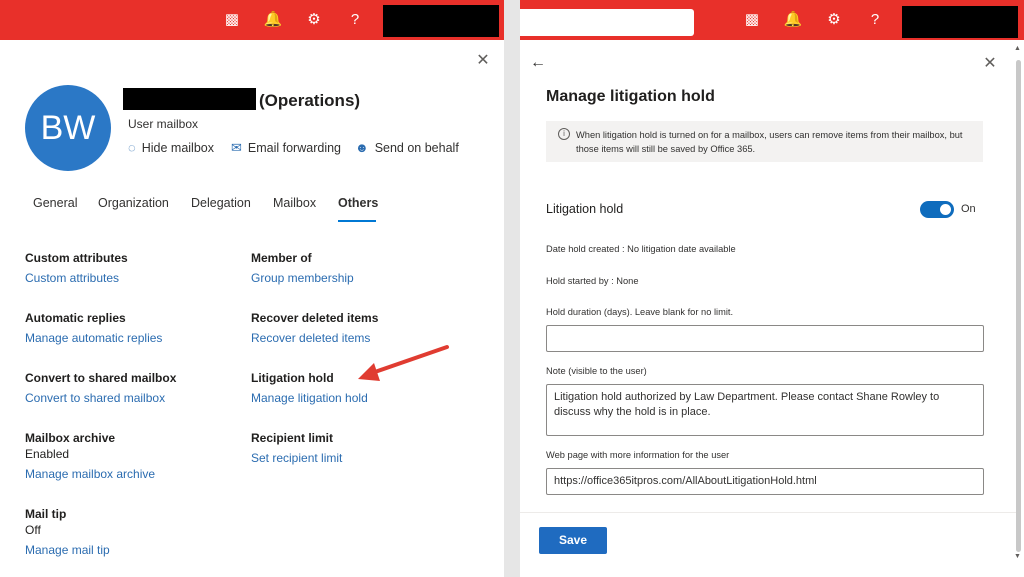 The height and width of the screenshot is (577, 1024). I want to click on email-forwarding-label: Email forwarding, so click(294, 148).